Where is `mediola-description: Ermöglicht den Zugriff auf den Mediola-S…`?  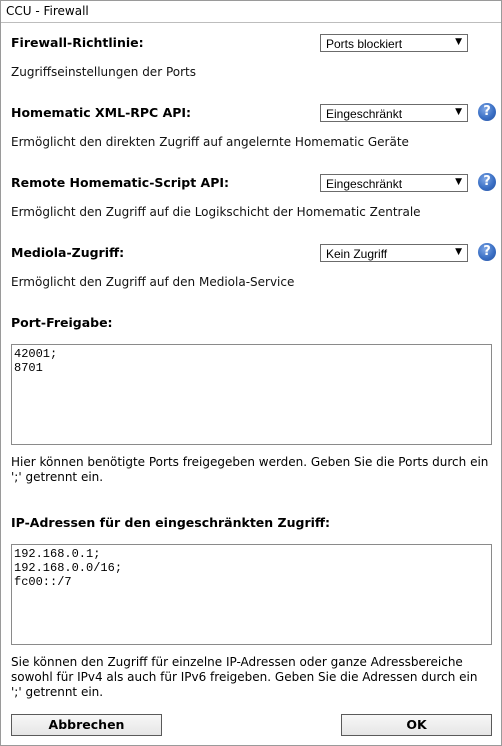
mediola-description: Ermöglicht den Zugriff auf den Mediola-S… is located at coordinates (153, 282).